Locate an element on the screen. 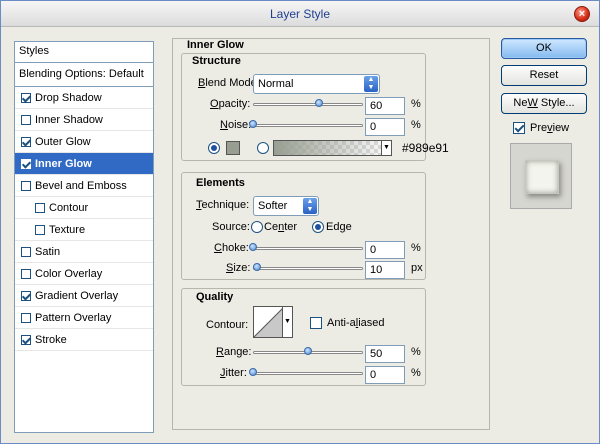  range-unit: % is located at coordinates (416, 352).